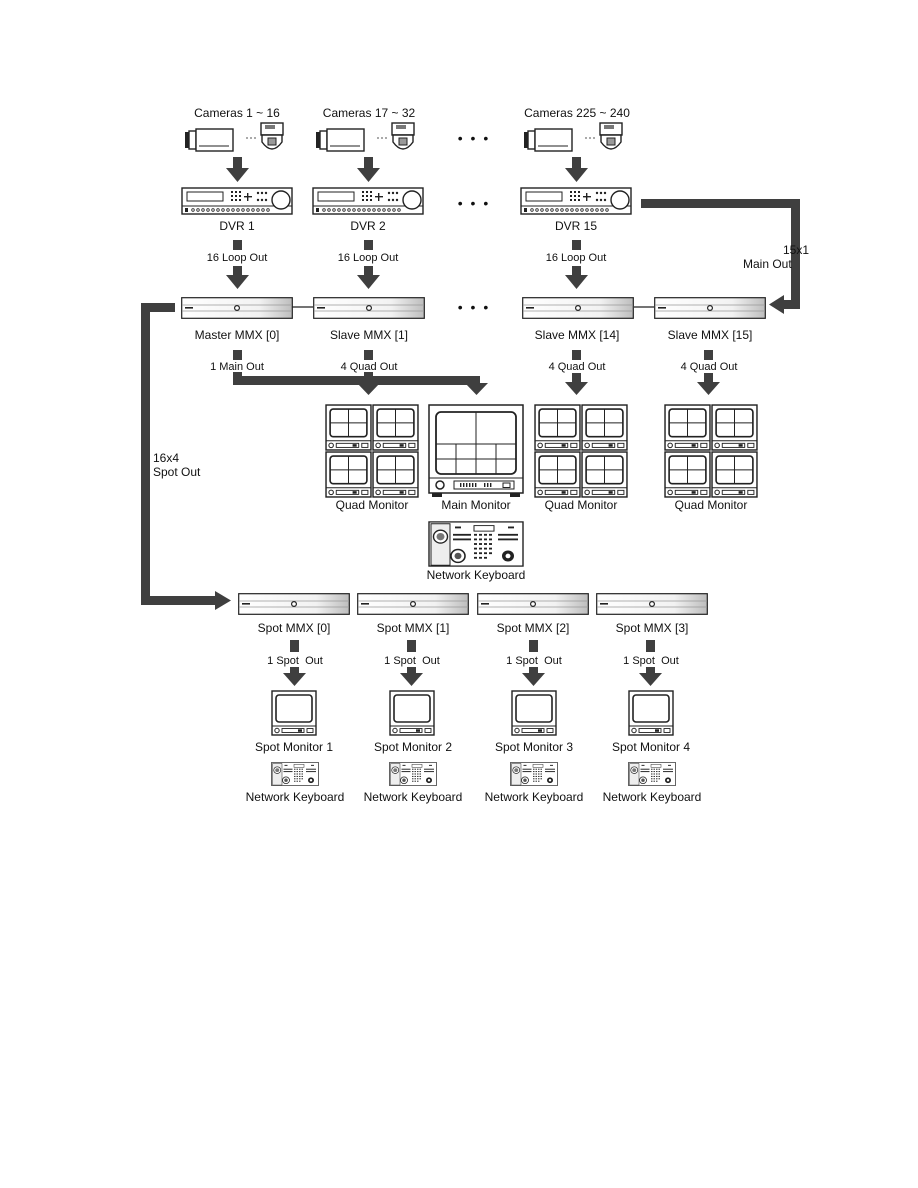 Image resolution: width=918 pixels, height=1188 pixels. What do you see at coordinates (237, 367) in the screenshot?
I see `mmx-output-label: 1 Main Out` at bounding box center [237, 367].